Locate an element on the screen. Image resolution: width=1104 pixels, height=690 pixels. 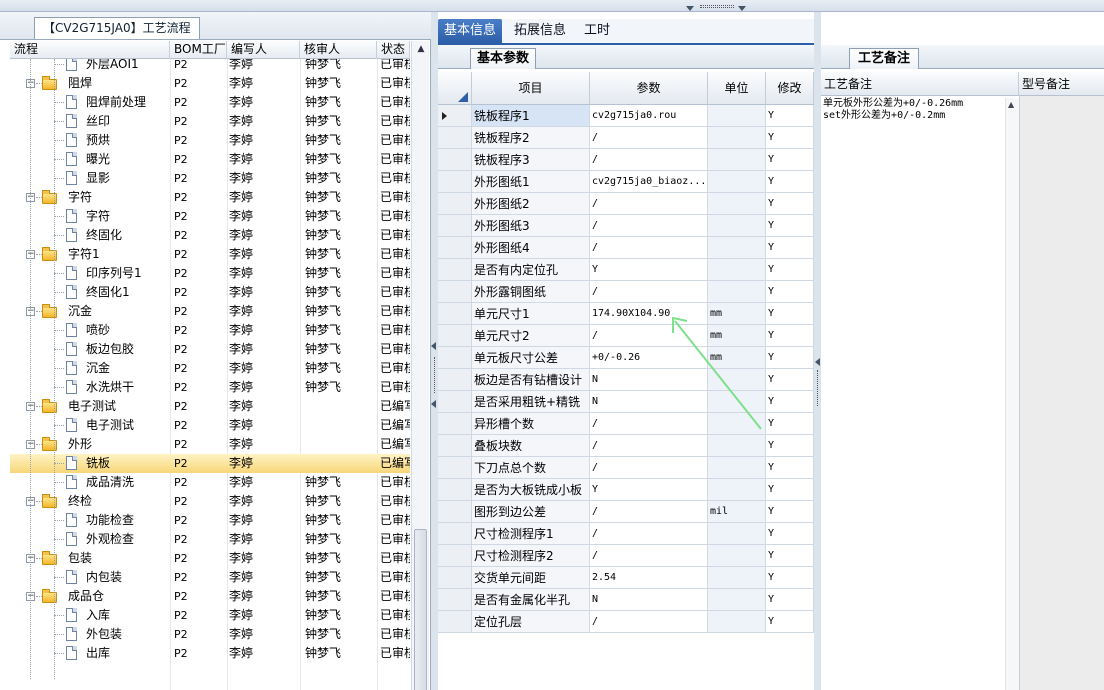
tree-row: 电子测试 P2 李婷 已编写 is located at coordinates (210, 425).